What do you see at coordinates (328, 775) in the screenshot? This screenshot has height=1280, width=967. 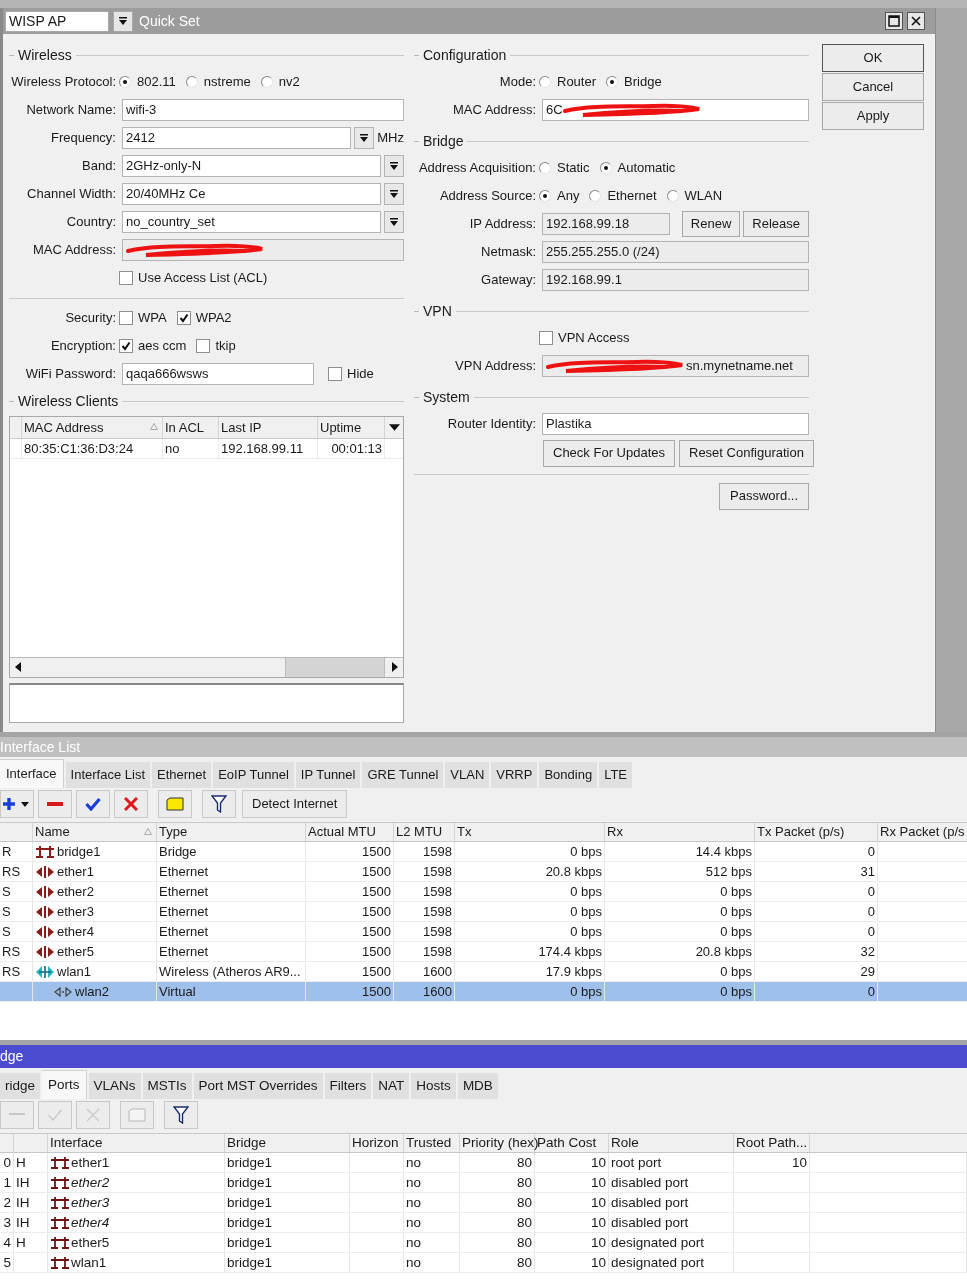 I see `tab: IP Tunnel` at bounding box center [328, 775].